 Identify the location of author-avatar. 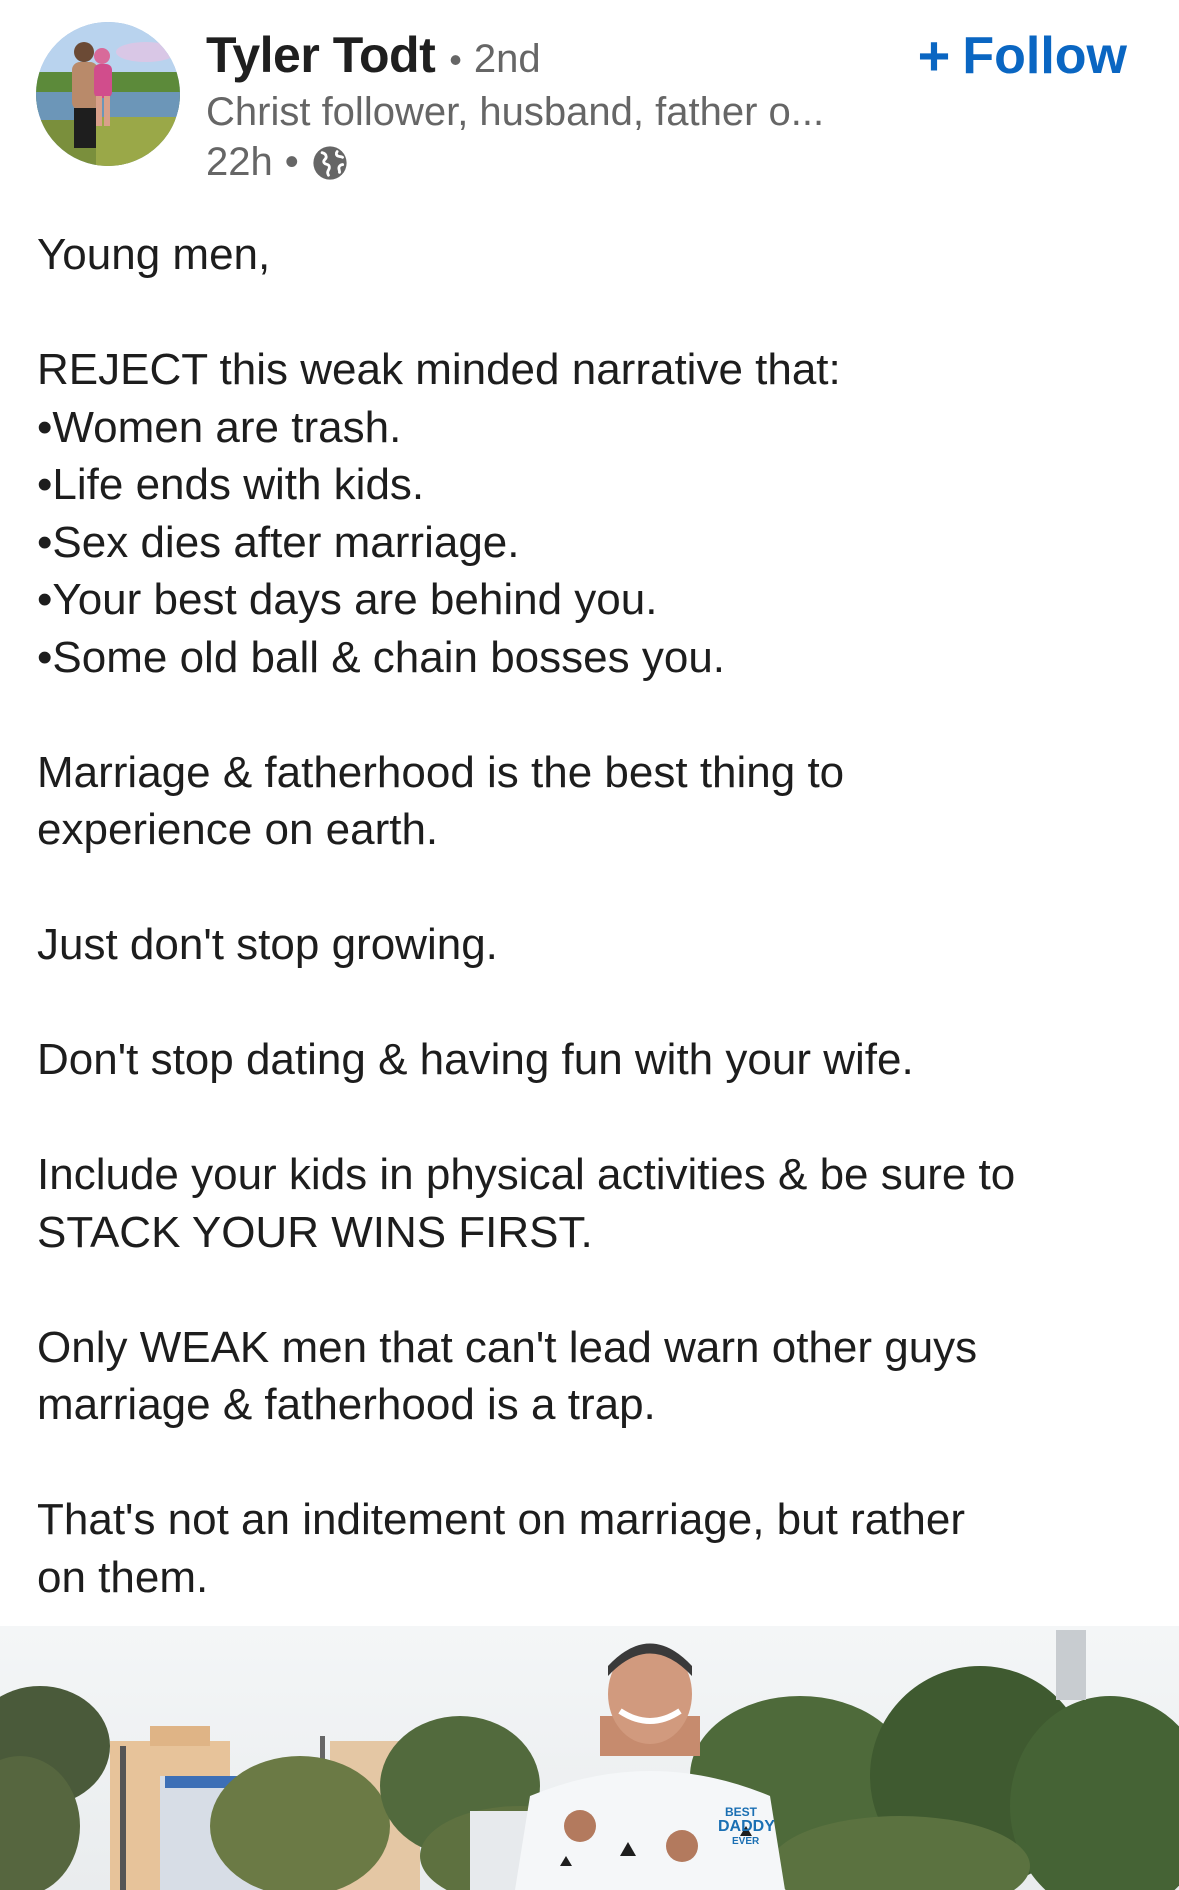
(108, 94).